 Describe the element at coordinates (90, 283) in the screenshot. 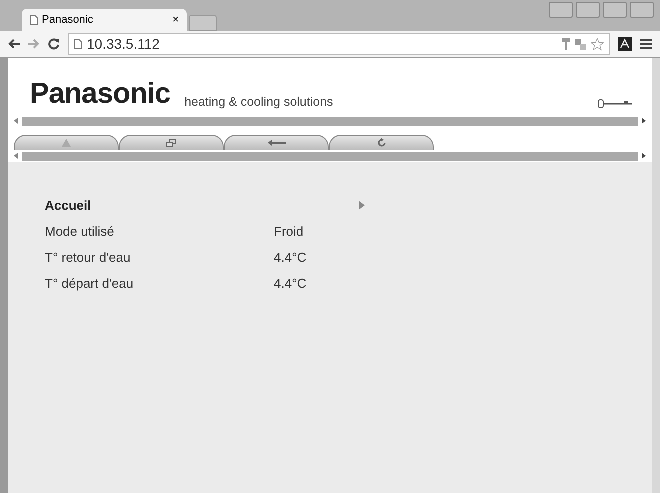

I see `row-label: T° départ d'eau` at that location.